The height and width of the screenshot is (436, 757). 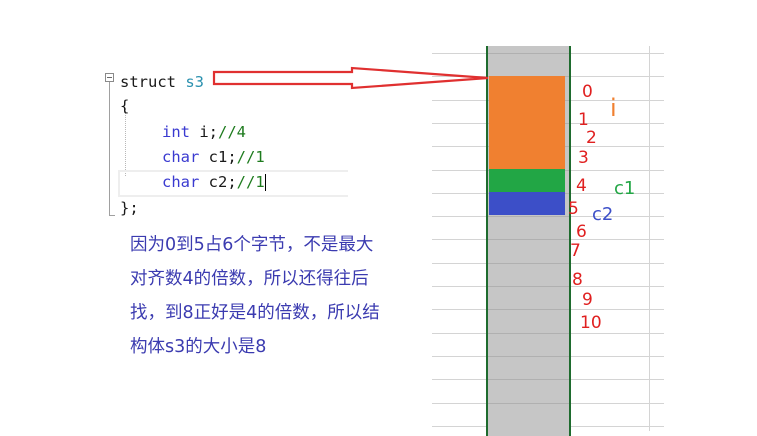 I want to click on pointer-arrow, so click(x=350, y=78).